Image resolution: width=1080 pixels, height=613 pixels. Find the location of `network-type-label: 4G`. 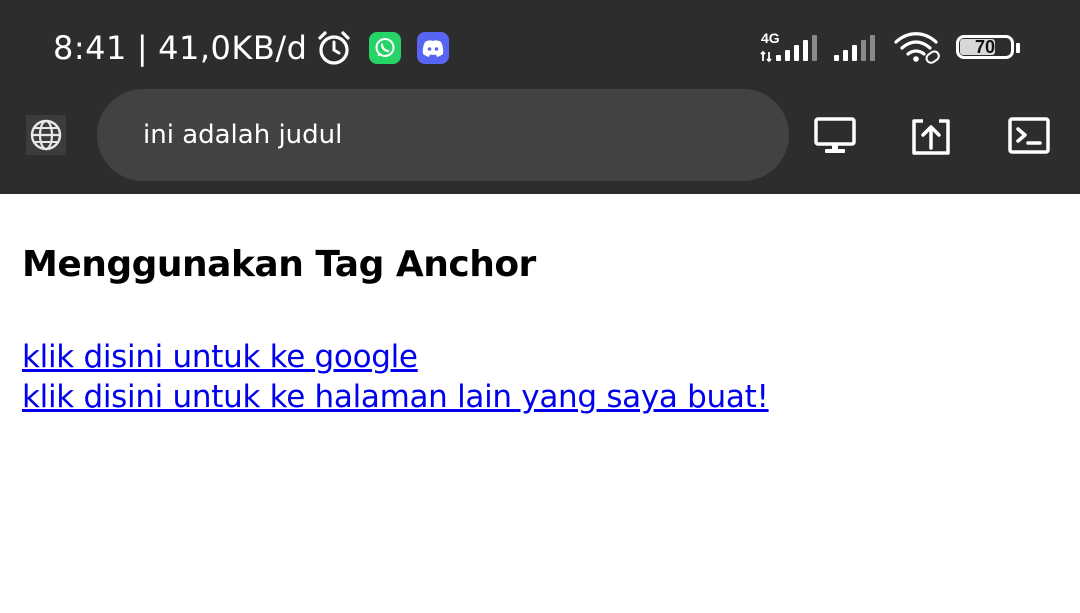

network-type-label: 4G is located at coordinates (770, 38).